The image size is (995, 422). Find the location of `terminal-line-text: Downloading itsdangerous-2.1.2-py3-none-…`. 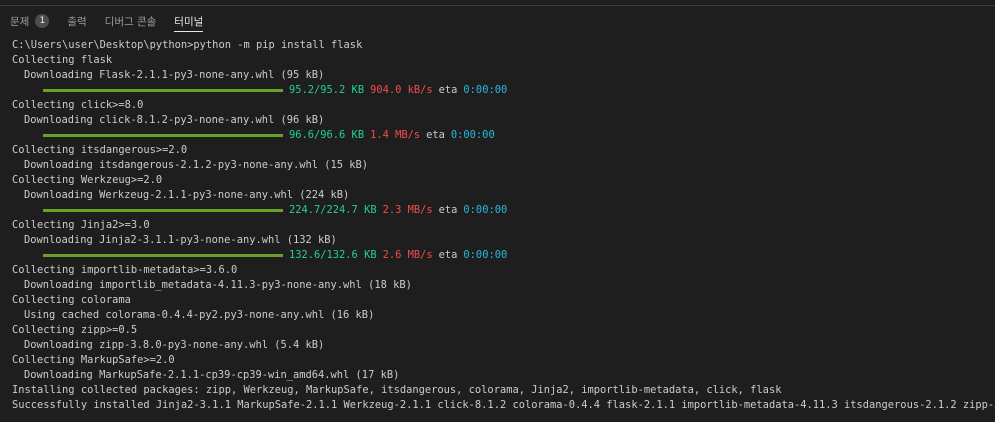

terminal-line-text: Downloading itsdangerous-2.1.2-py3-none-… is located at coordinates (196, 165).